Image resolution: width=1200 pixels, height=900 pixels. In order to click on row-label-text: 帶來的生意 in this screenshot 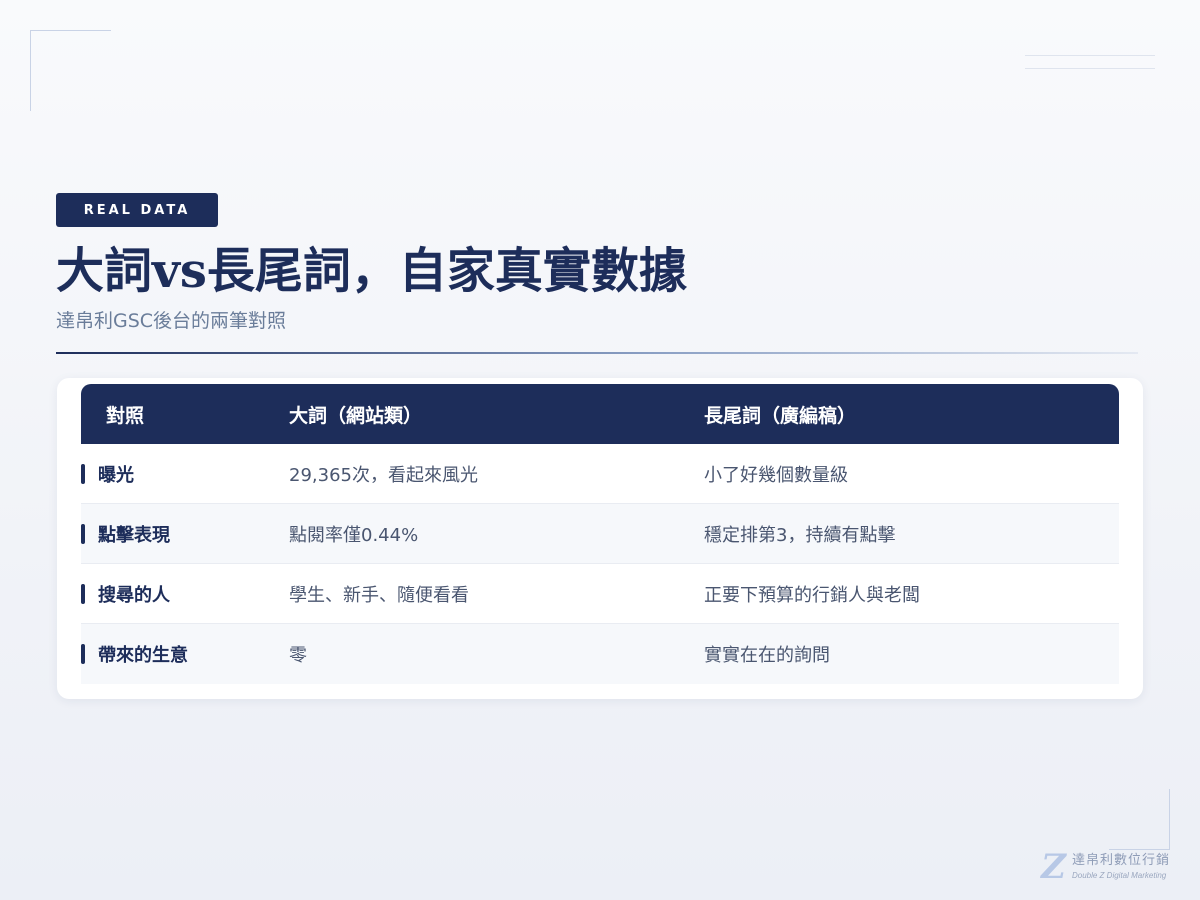, I will do `click(143, 655)`.